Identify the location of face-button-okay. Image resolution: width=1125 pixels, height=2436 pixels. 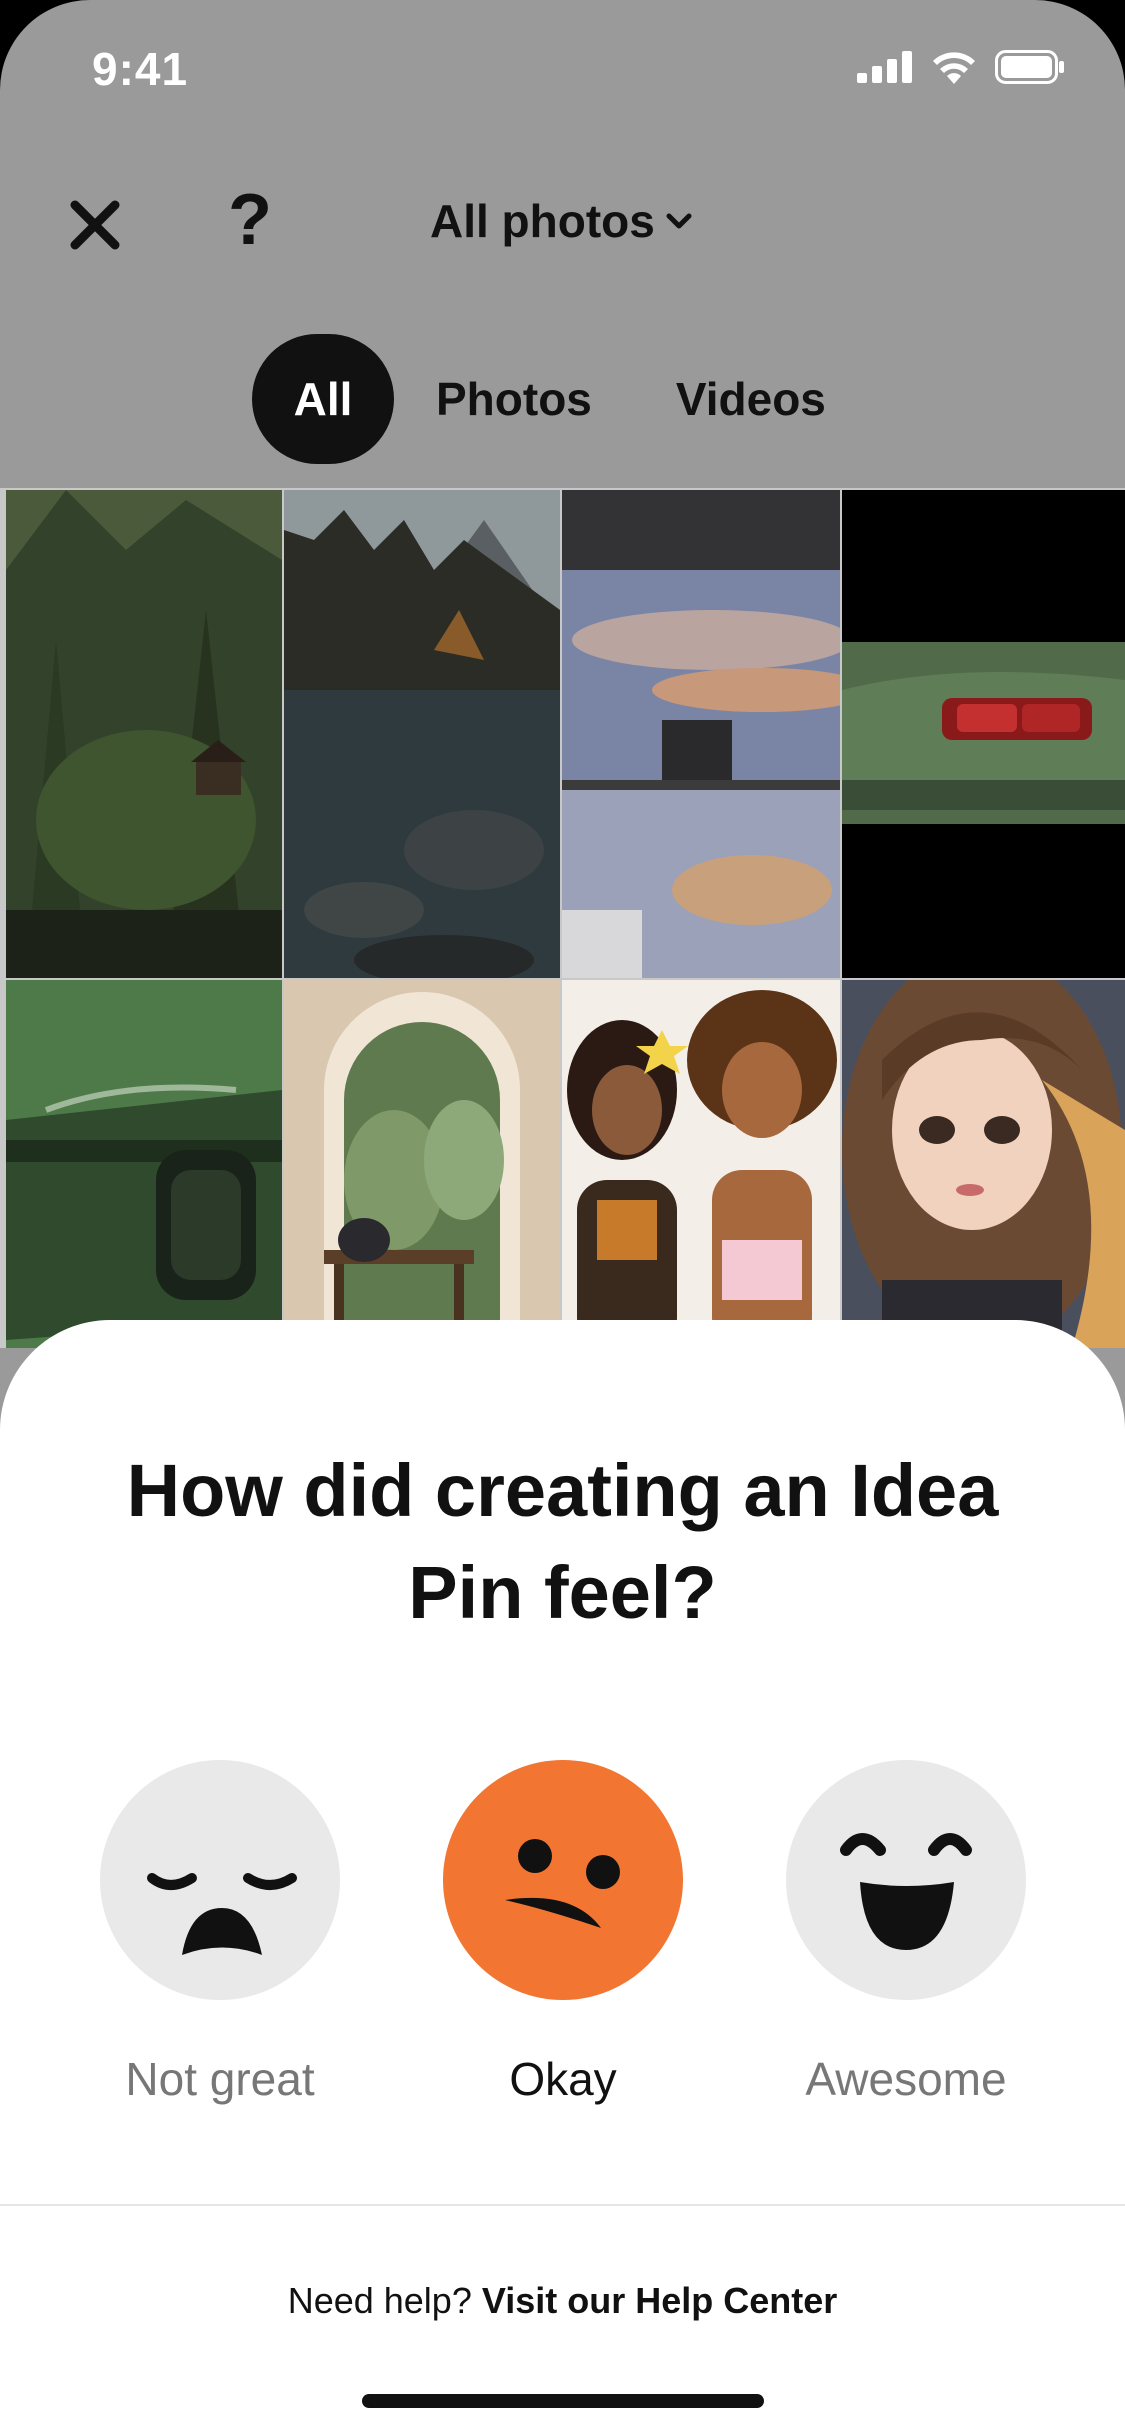
(563, 1880).